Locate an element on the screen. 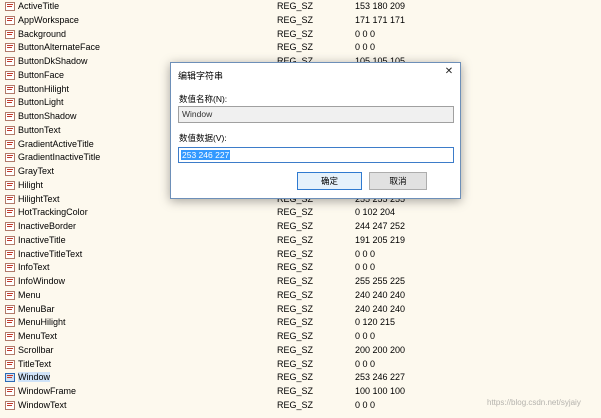 The width and height of the screenshot is (601, 418). row-name: InactiveTitleText is located at coordinates (50, 253).